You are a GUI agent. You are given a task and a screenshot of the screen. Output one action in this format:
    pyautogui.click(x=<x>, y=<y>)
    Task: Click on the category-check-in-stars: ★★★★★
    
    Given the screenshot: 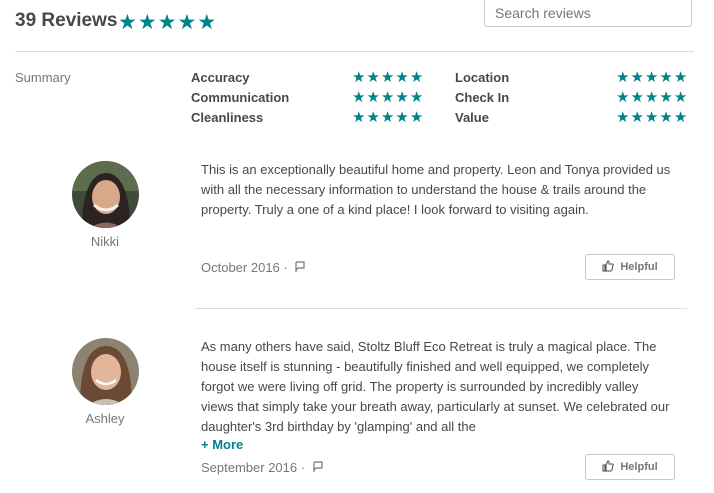 What is the action you would take?
    pyautogui.click(x=652, y=97)
    